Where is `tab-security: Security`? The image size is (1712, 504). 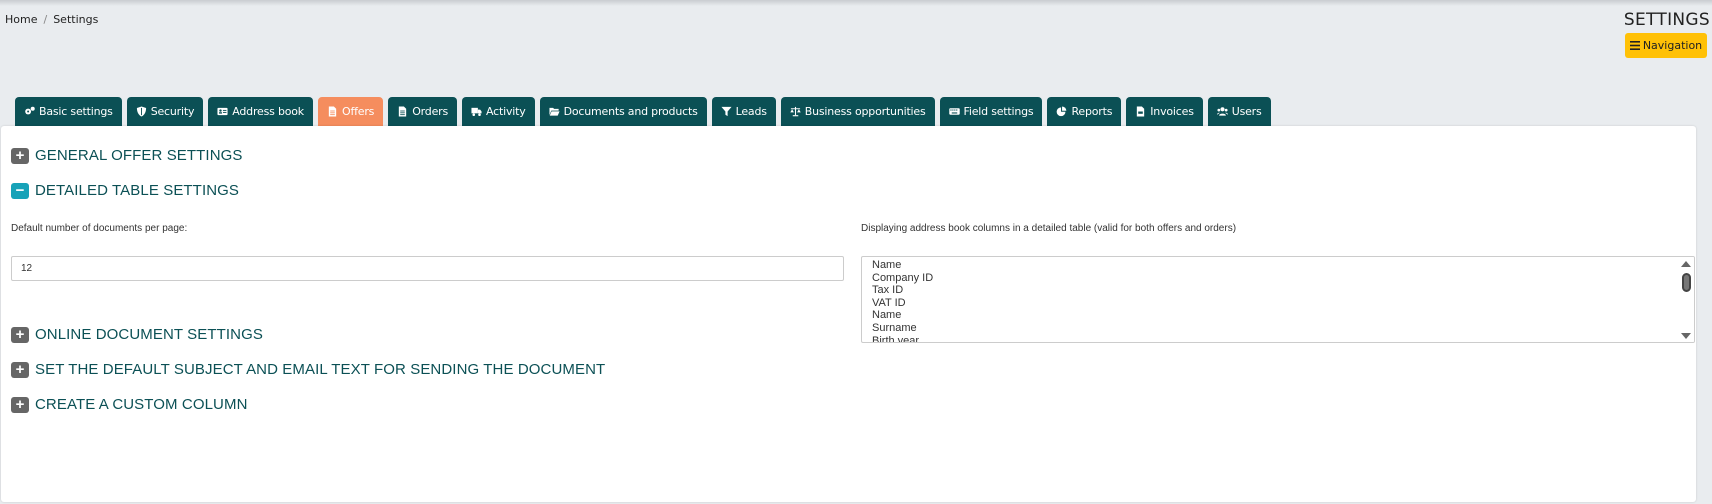 tab-security: Security is located at coordinates (165, 111).